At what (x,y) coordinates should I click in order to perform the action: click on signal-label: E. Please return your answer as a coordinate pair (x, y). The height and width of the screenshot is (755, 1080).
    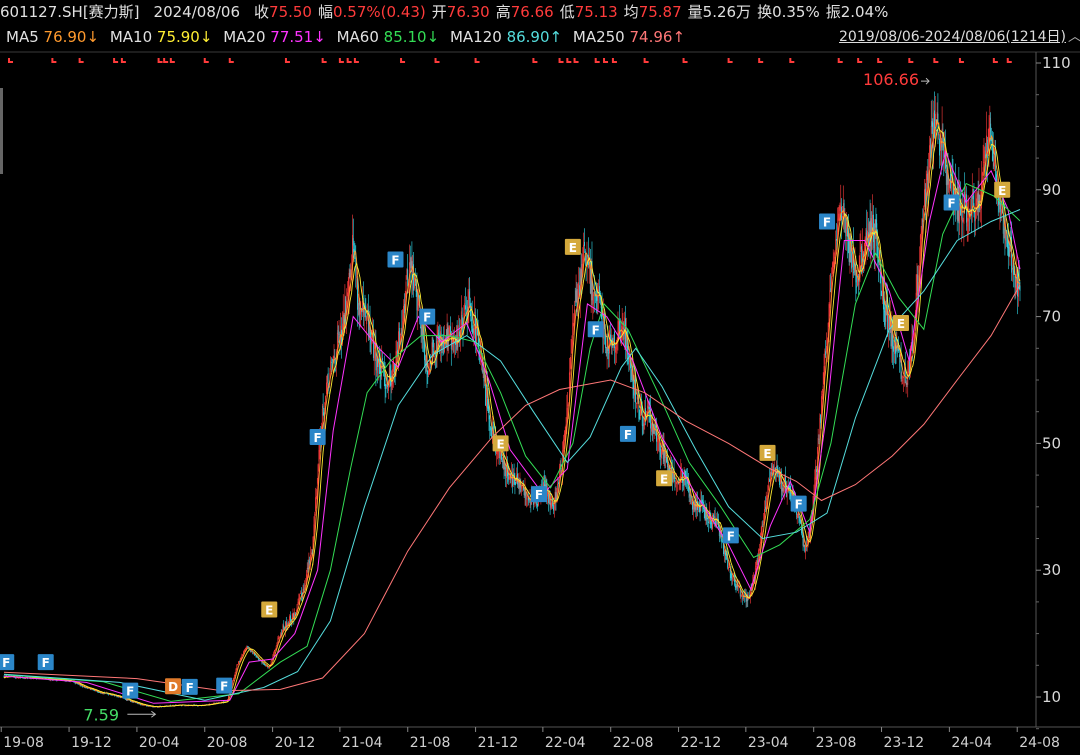
    Looking at the image, I should click on (664, 479).